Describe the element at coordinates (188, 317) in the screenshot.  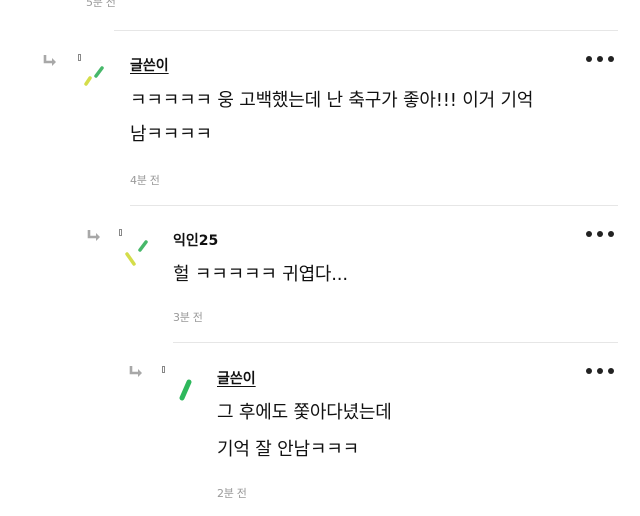
I see `comment-timestamp: 3분 전` at that location.